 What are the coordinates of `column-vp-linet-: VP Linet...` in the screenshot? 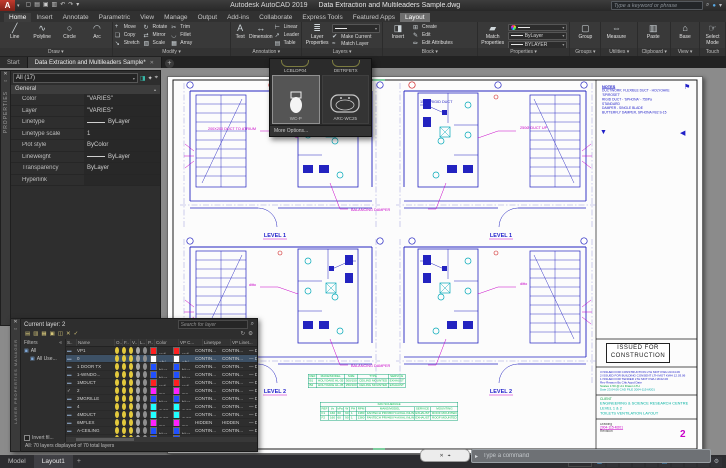 It's located at (244, 342).